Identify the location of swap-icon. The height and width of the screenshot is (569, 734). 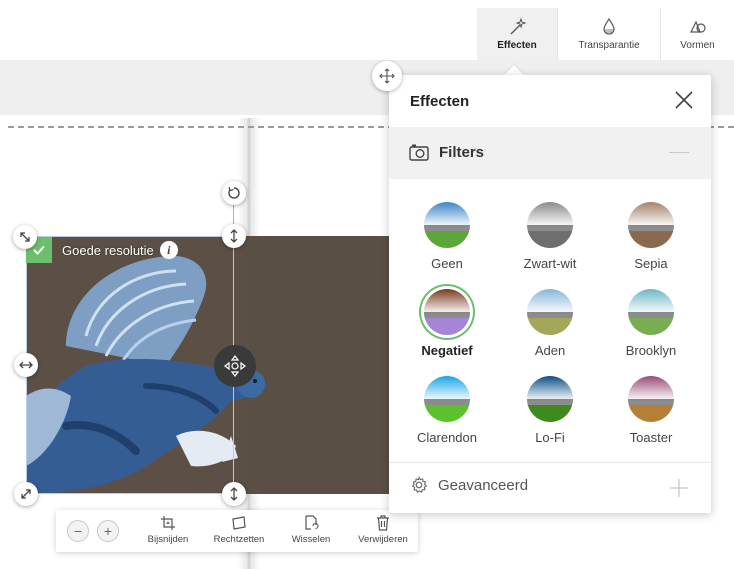
(312, 522).